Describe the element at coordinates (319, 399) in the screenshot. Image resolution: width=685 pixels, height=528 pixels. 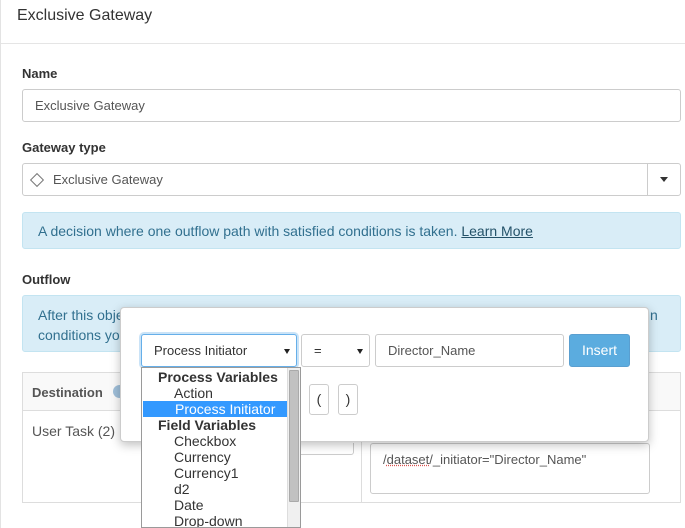
I see `open-paren-button: (` at that location.